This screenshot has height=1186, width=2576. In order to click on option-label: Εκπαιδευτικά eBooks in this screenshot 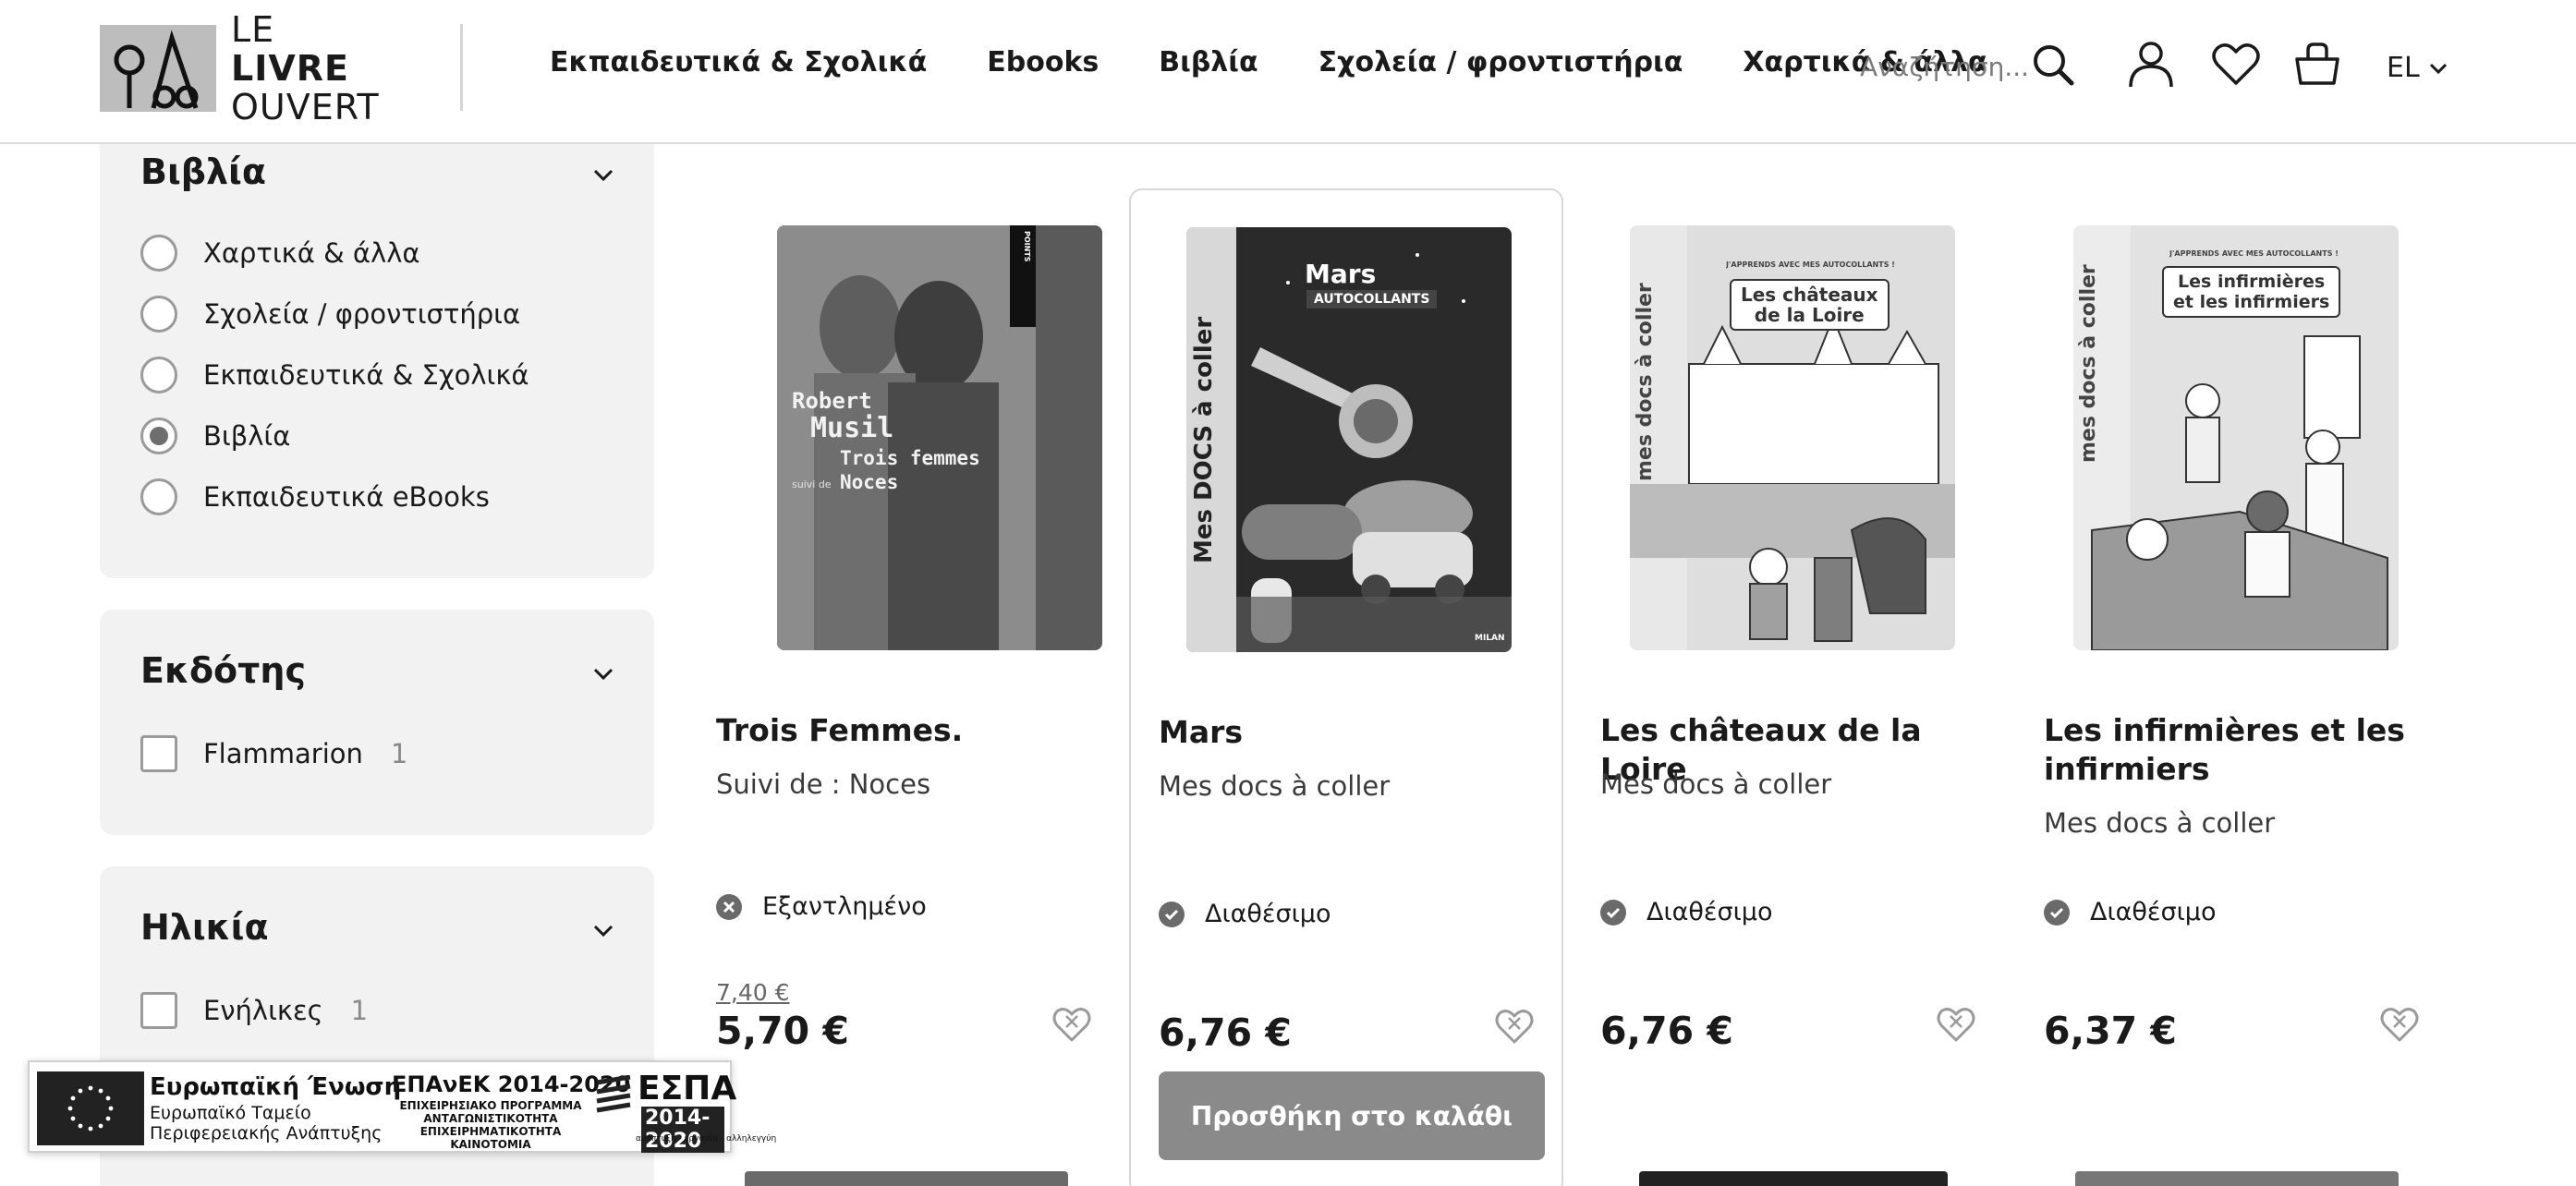, I will do `click(346, 497)`.